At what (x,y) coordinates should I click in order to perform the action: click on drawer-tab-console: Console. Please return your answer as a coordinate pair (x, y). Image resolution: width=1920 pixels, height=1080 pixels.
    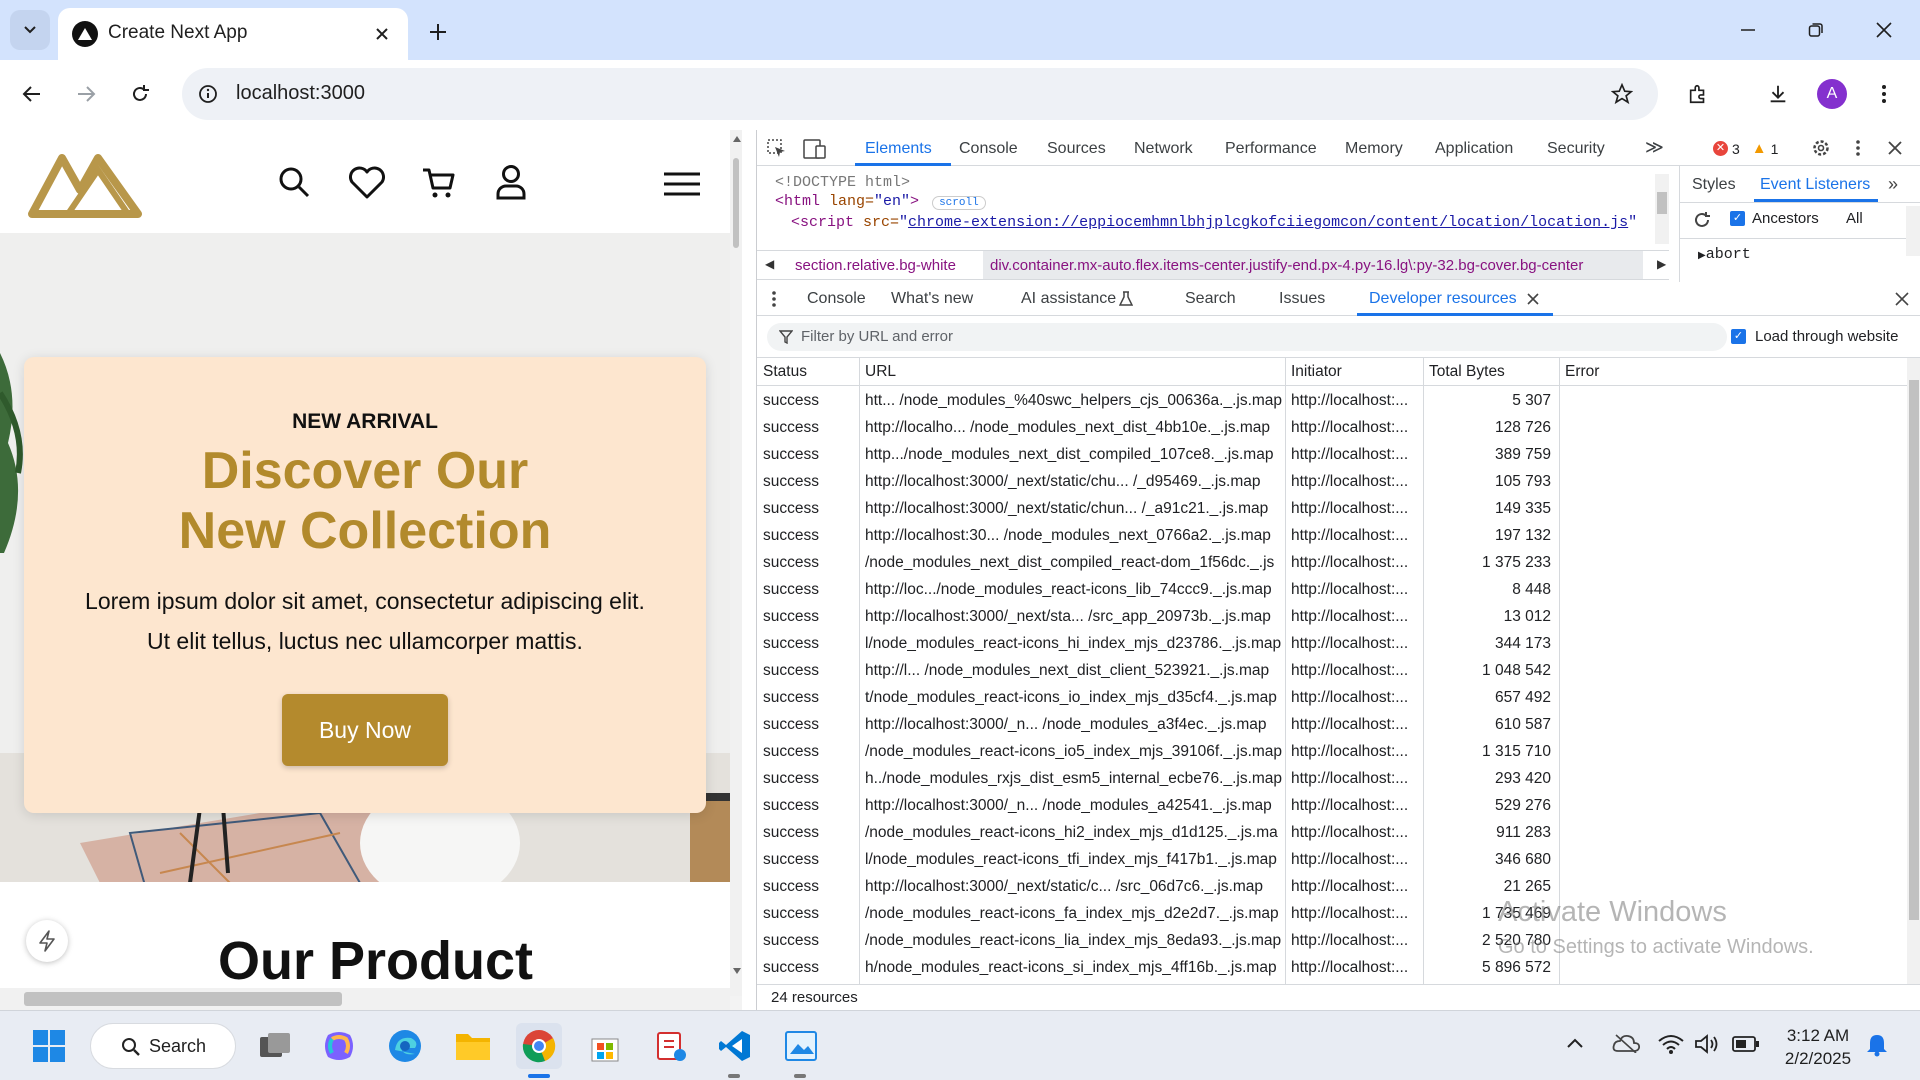
    Looking at the image, I should click on (836, 299).